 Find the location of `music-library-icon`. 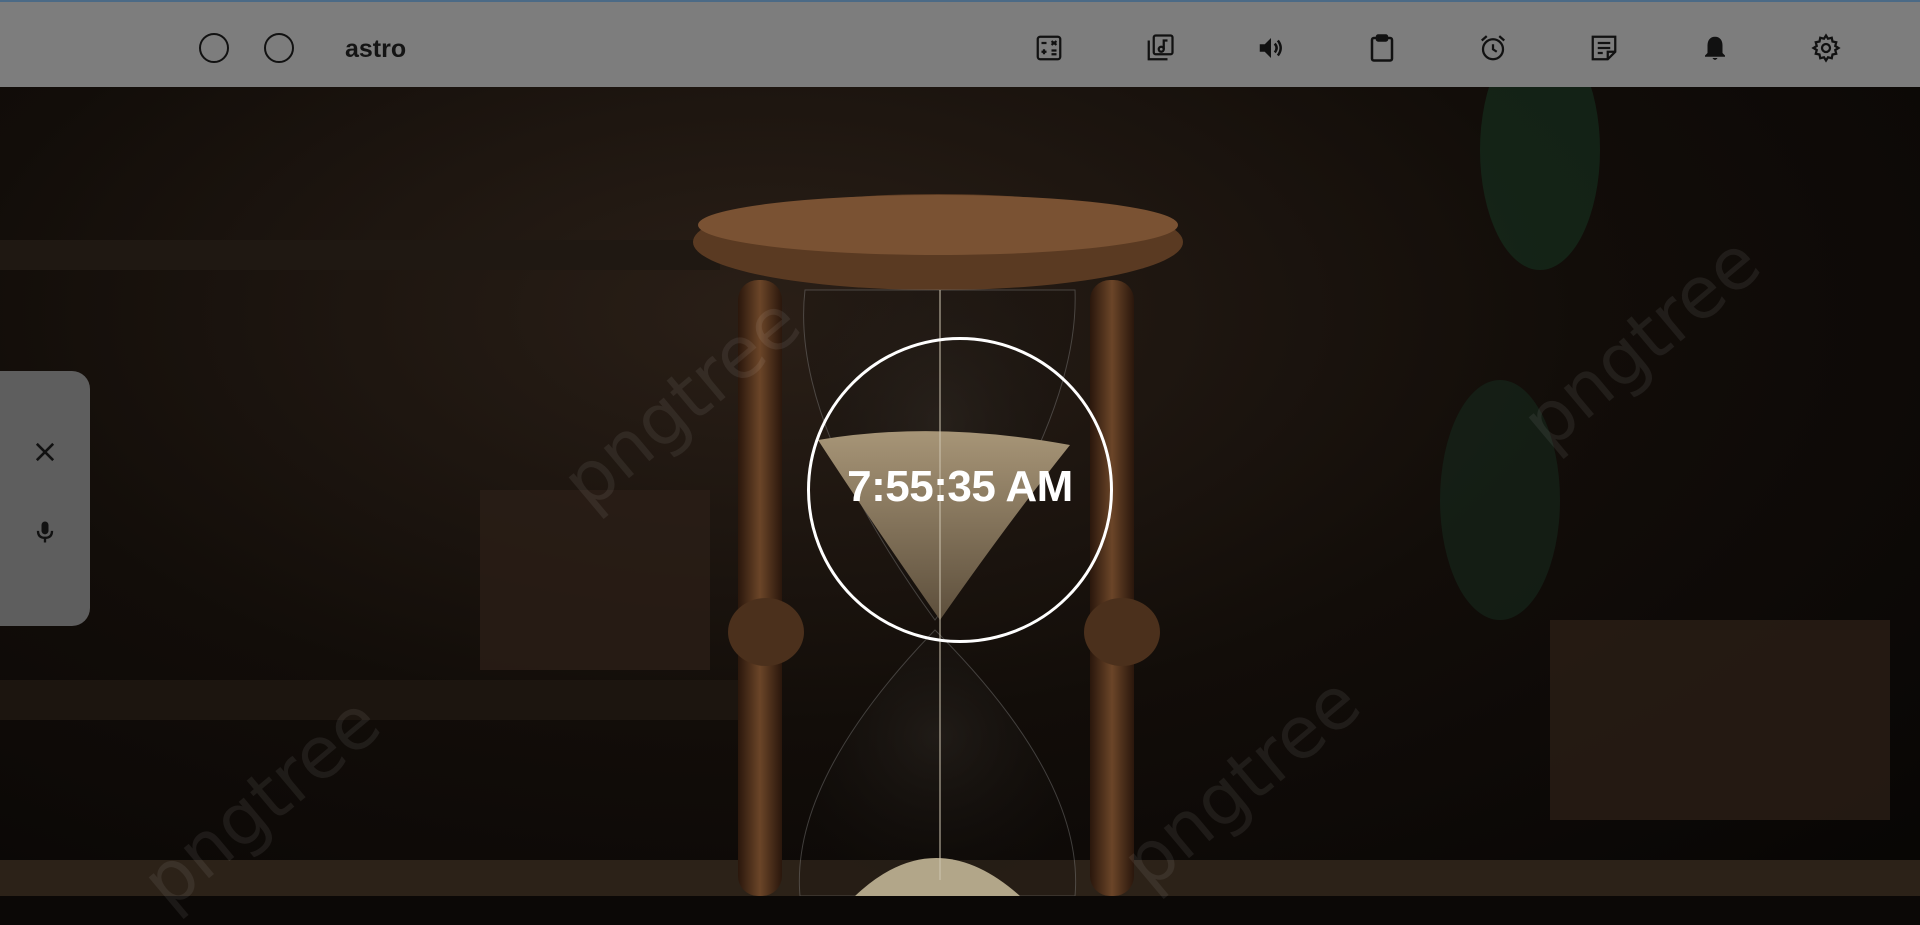

music-library-icon is located at coordinates (1160, 48).